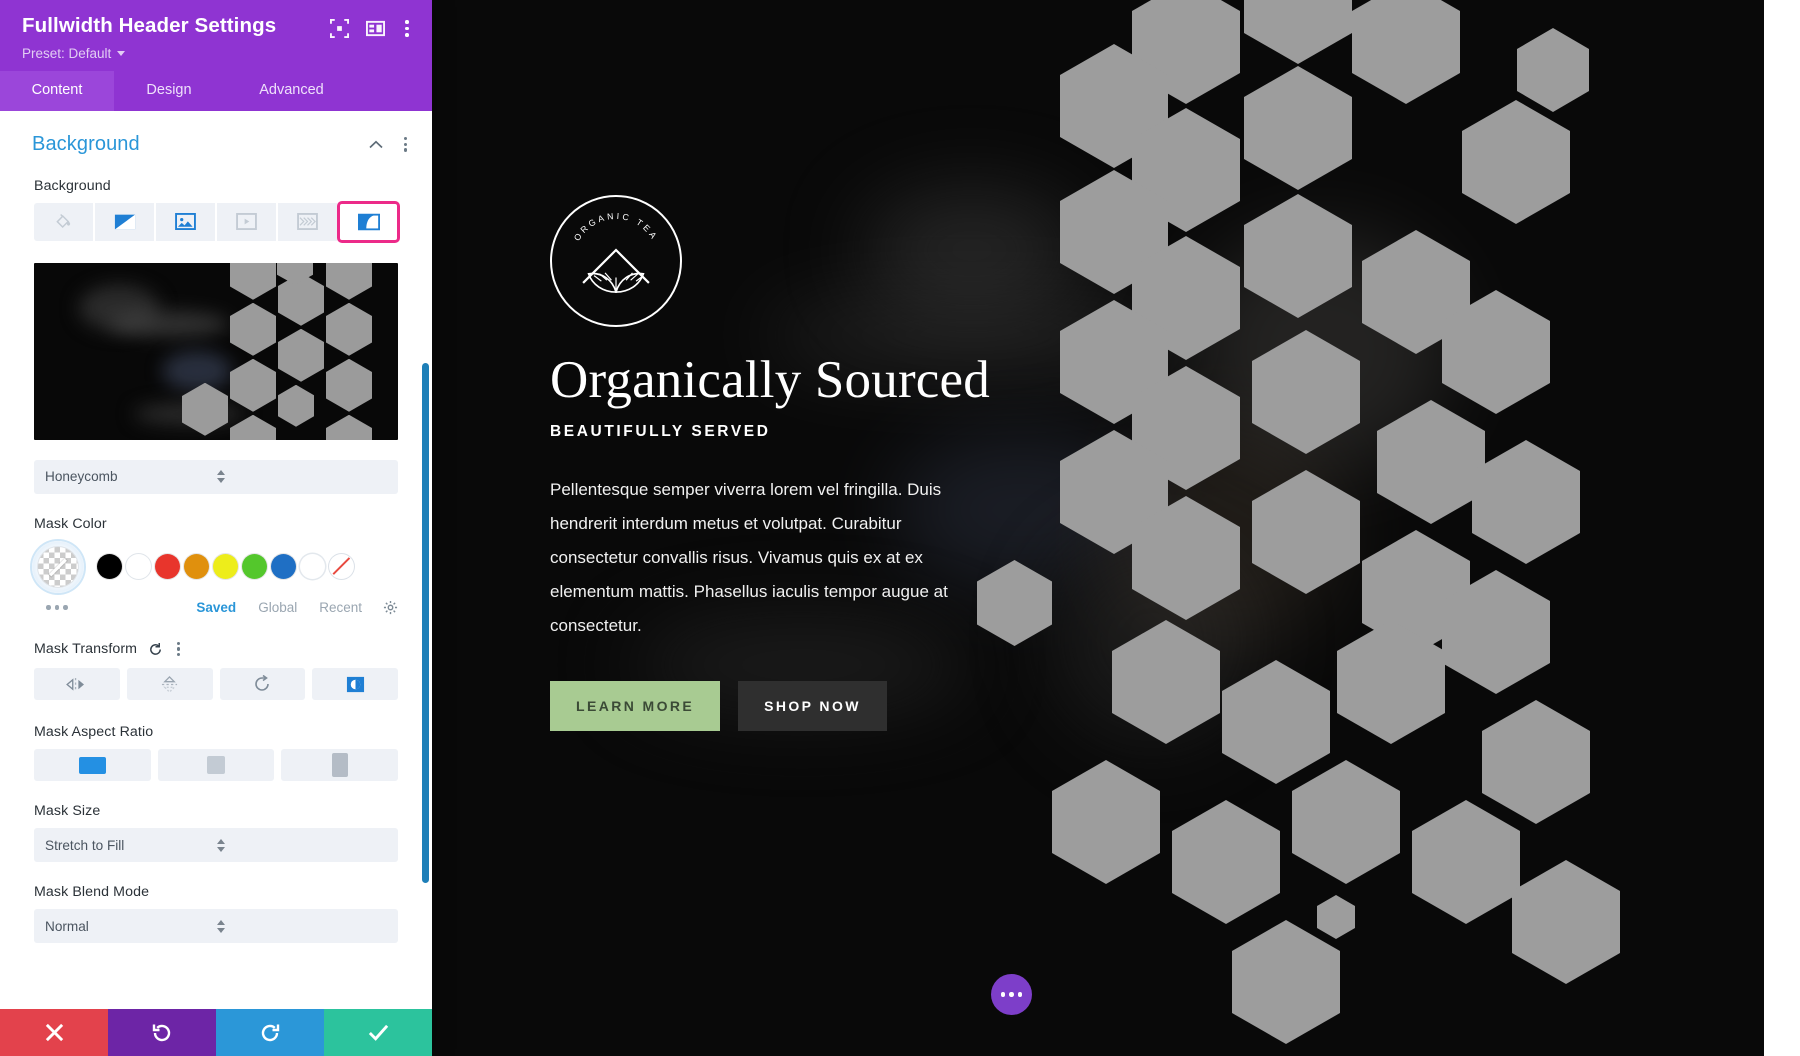  I want to click on cancel-button, so click(54, 1032).